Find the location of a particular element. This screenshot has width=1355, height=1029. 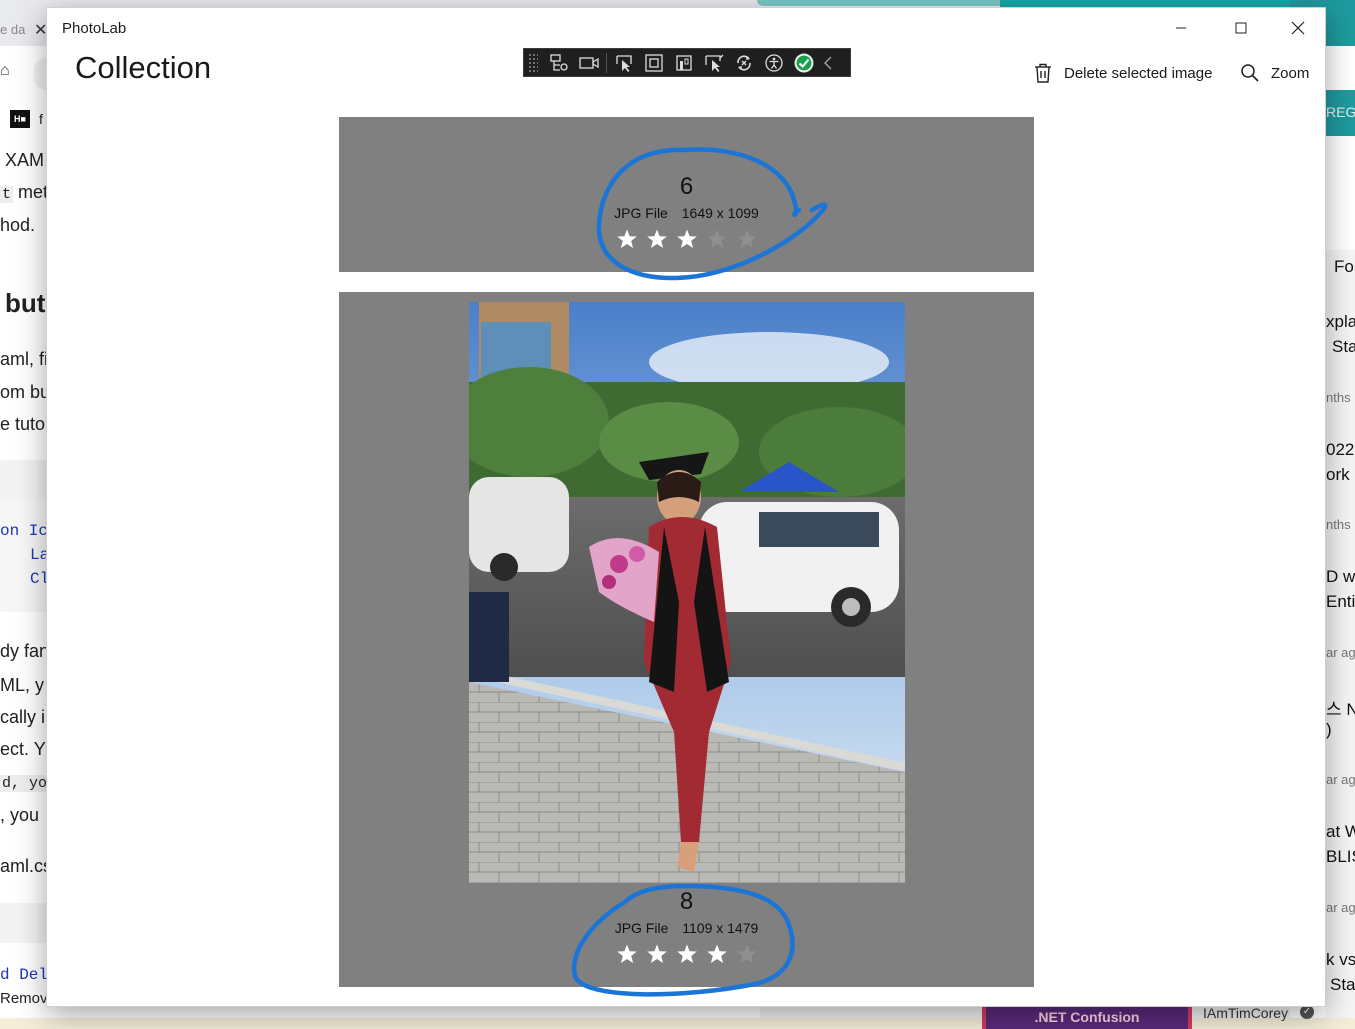

live-visual-tree-button is located at coordinates (559, 63).